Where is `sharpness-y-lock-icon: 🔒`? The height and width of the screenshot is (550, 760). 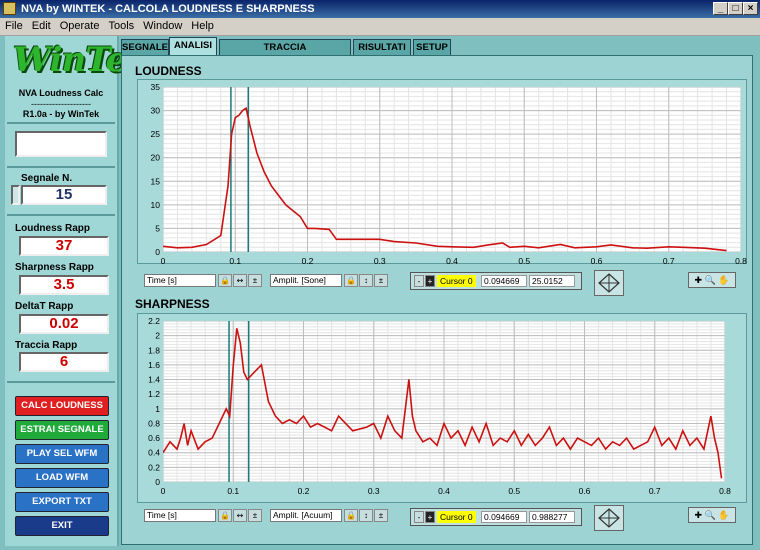
sharpness-y-lock-icon: 🔒 is located at coordinates (351, 515).